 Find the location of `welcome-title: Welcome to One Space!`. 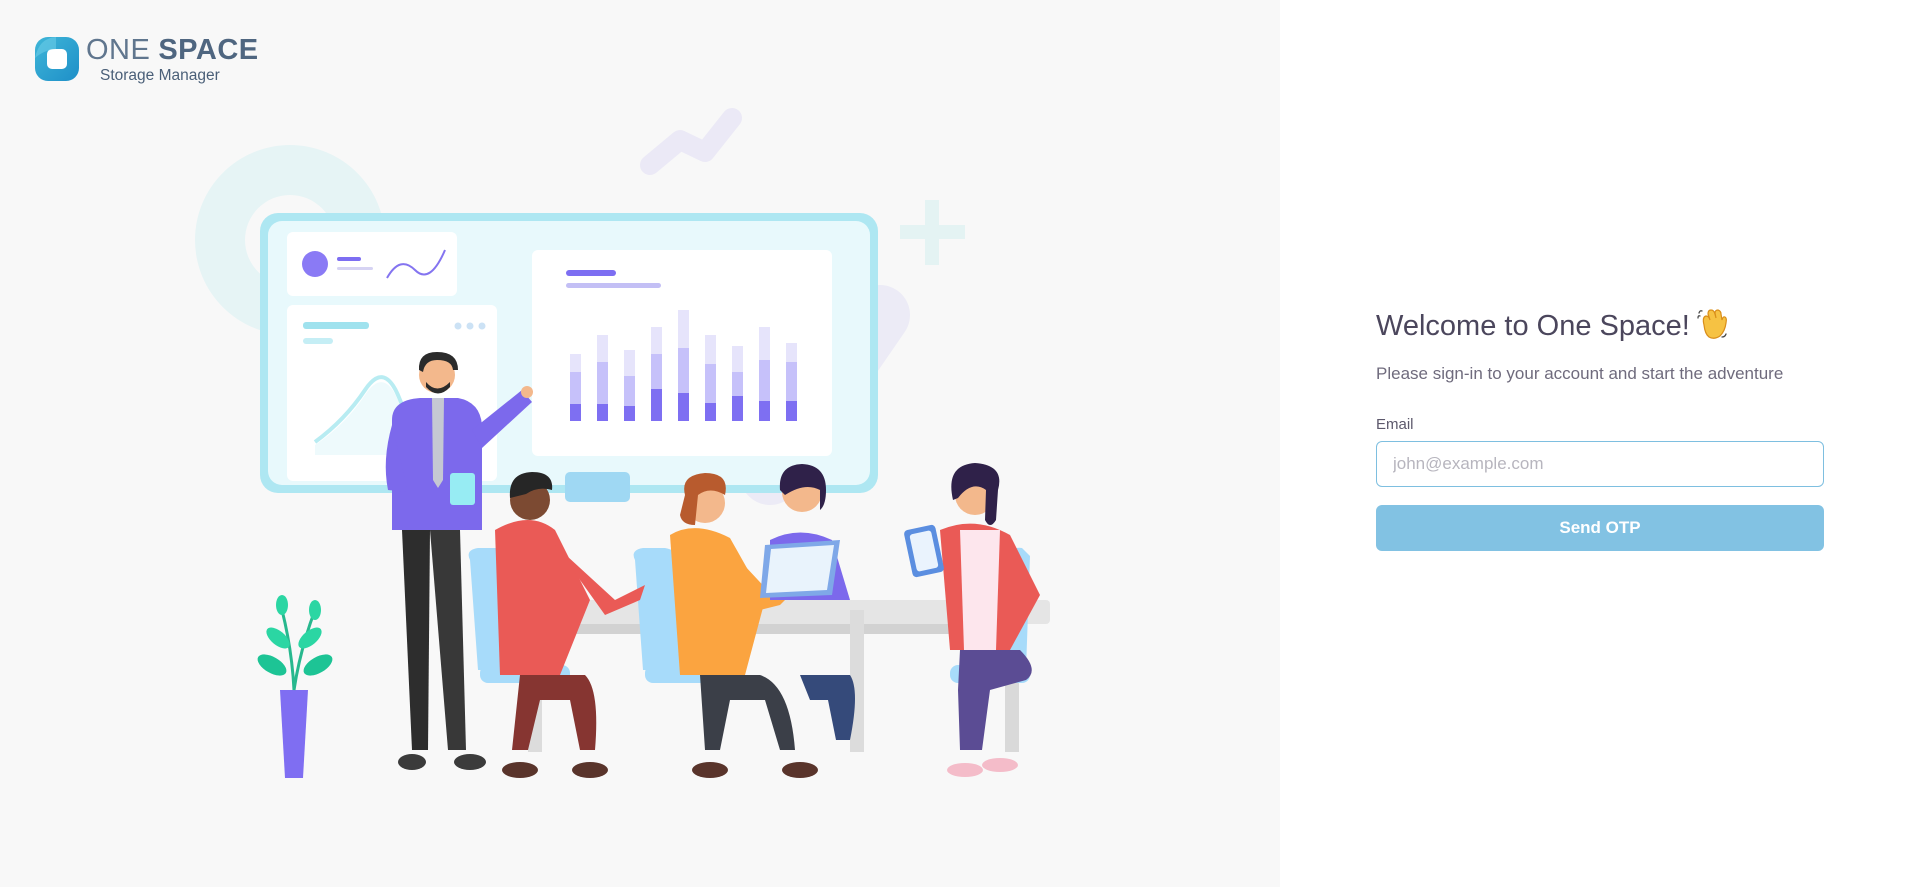

welcome-title: Welcome to One Space! is located at coordinates (1600, 326).